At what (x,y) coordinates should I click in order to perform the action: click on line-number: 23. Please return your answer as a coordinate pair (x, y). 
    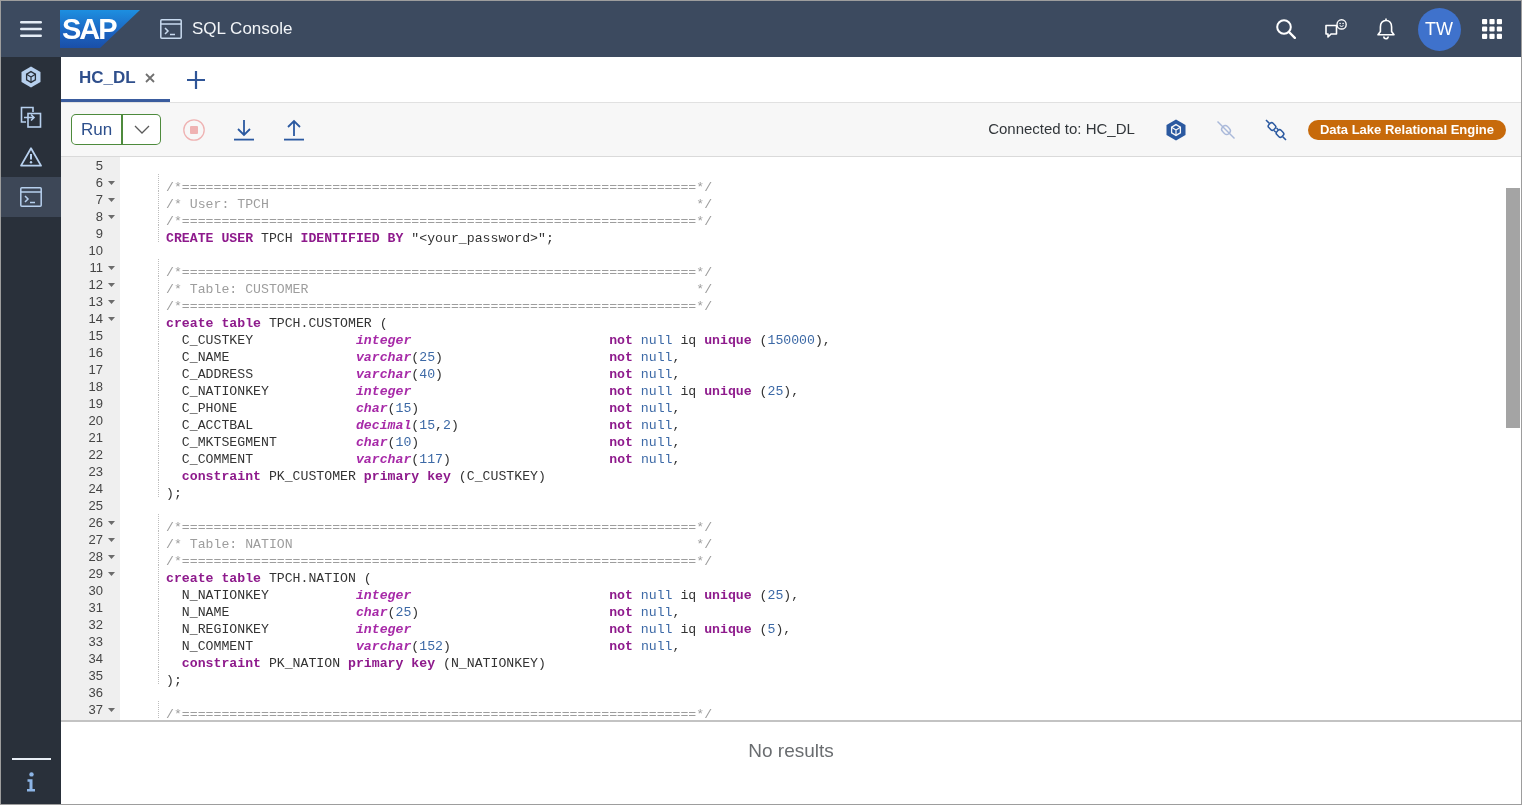
    Looking at the image, I should click on (95, 471).